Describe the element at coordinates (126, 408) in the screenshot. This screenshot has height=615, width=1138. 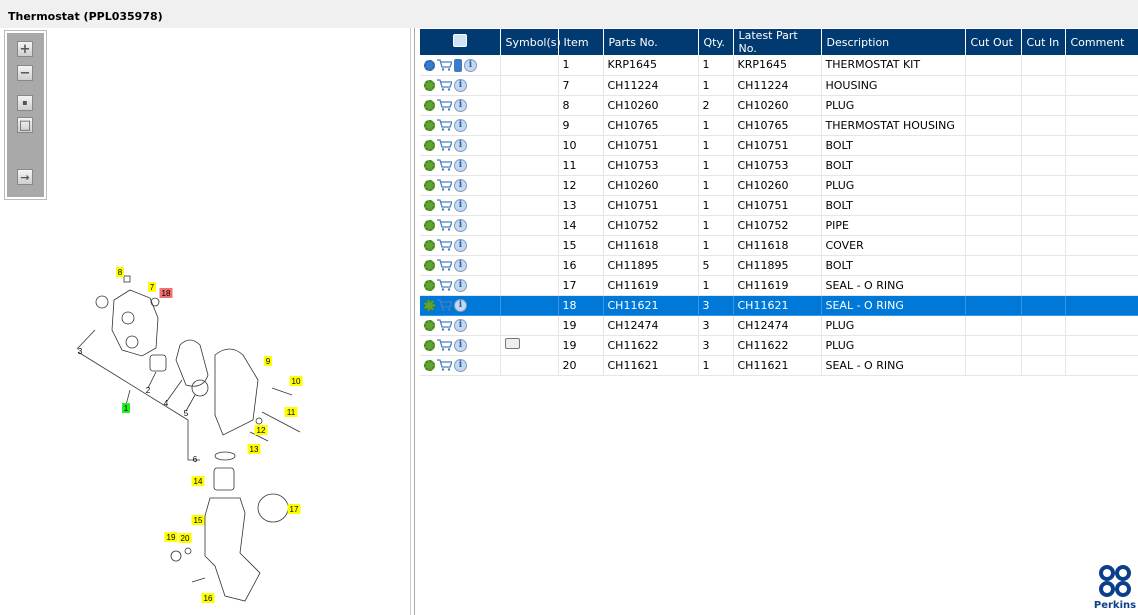
I see `callout-1: 1` at that location.